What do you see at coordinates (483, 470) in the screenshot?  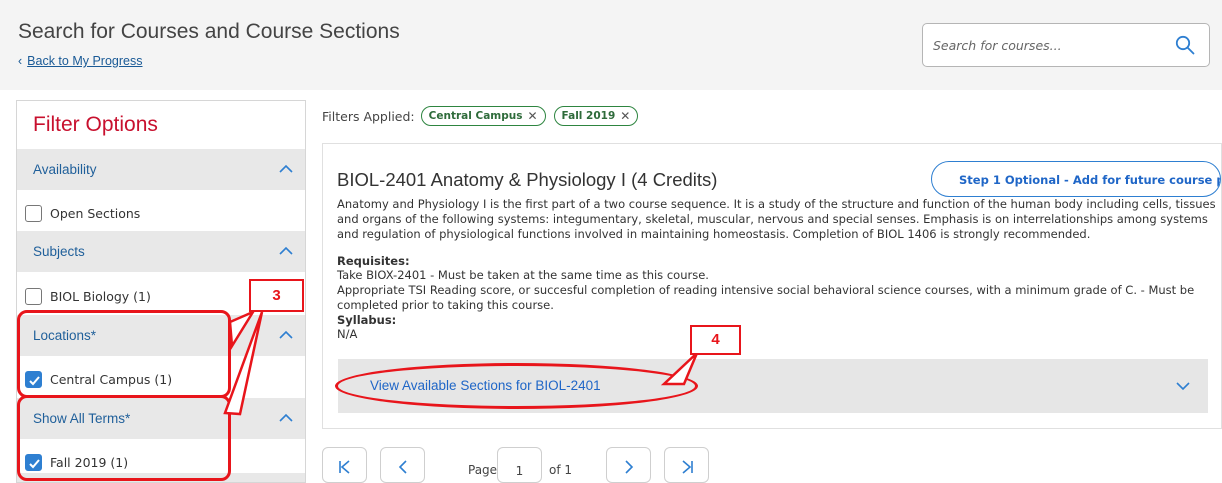 I see `page-label: Page` at bounding box center [483, 470].